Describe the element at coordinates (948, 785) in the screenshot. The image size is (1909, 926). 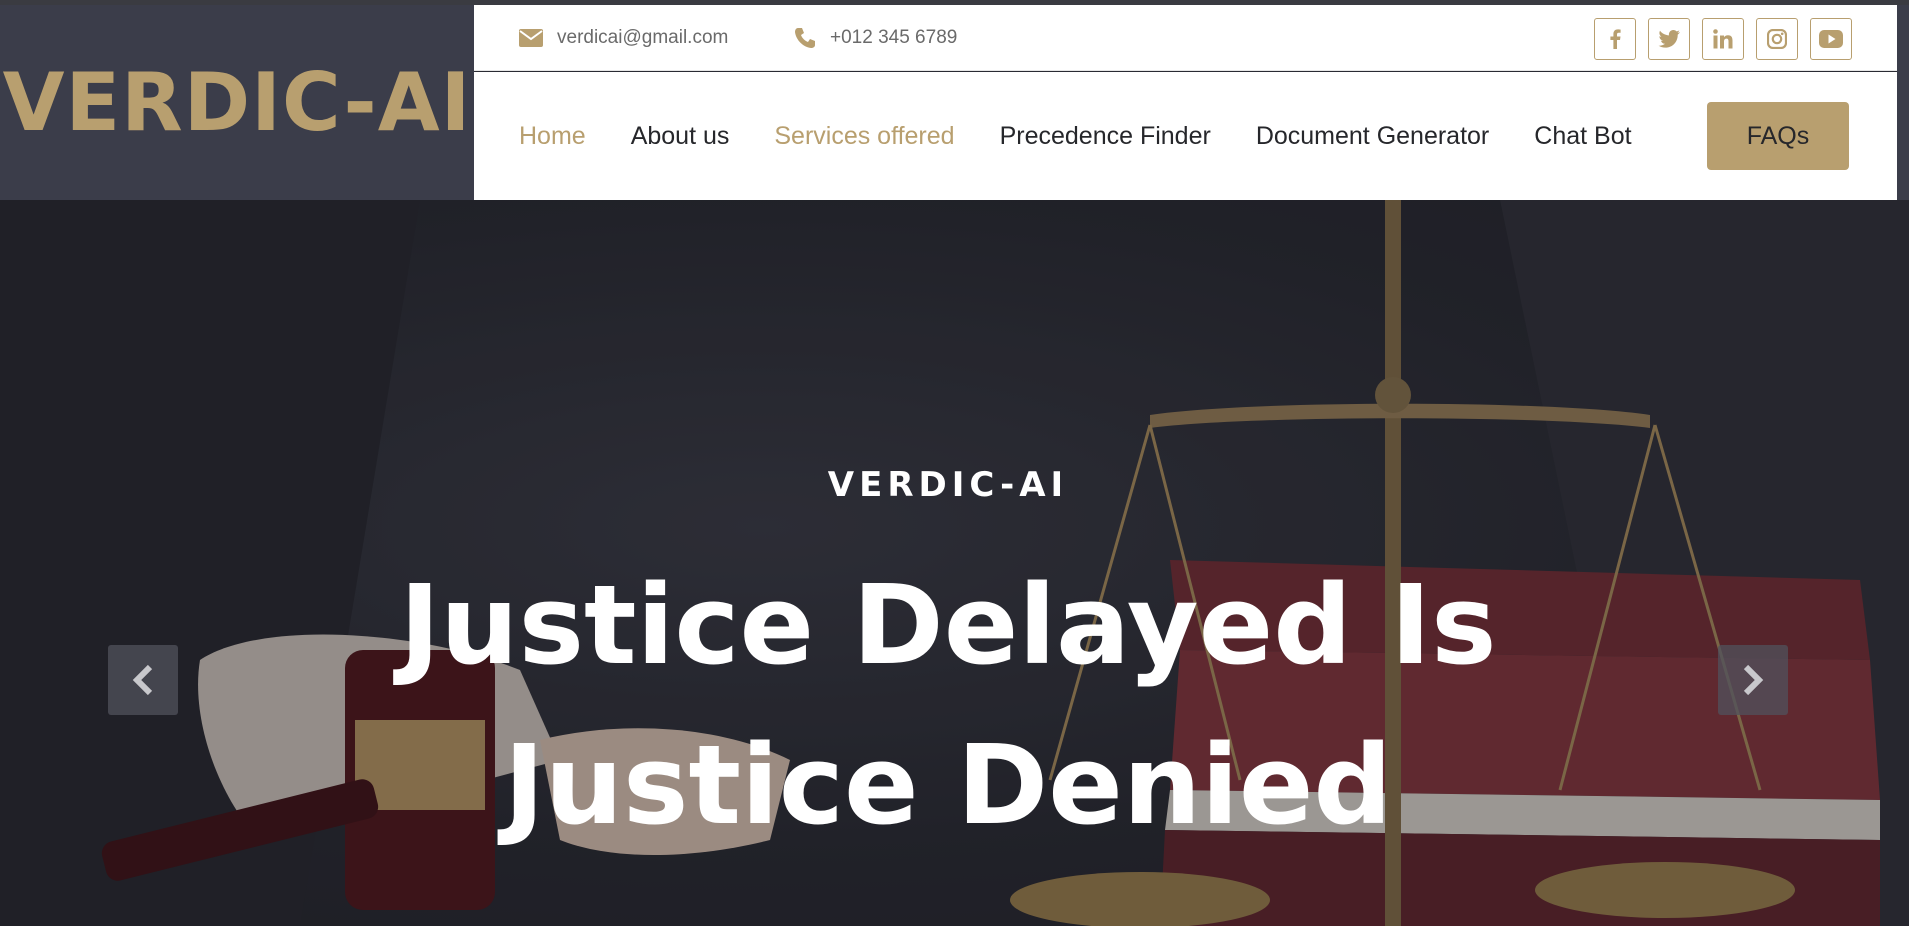
I see `hero-headline-line-2: Justice Denied` at that location.